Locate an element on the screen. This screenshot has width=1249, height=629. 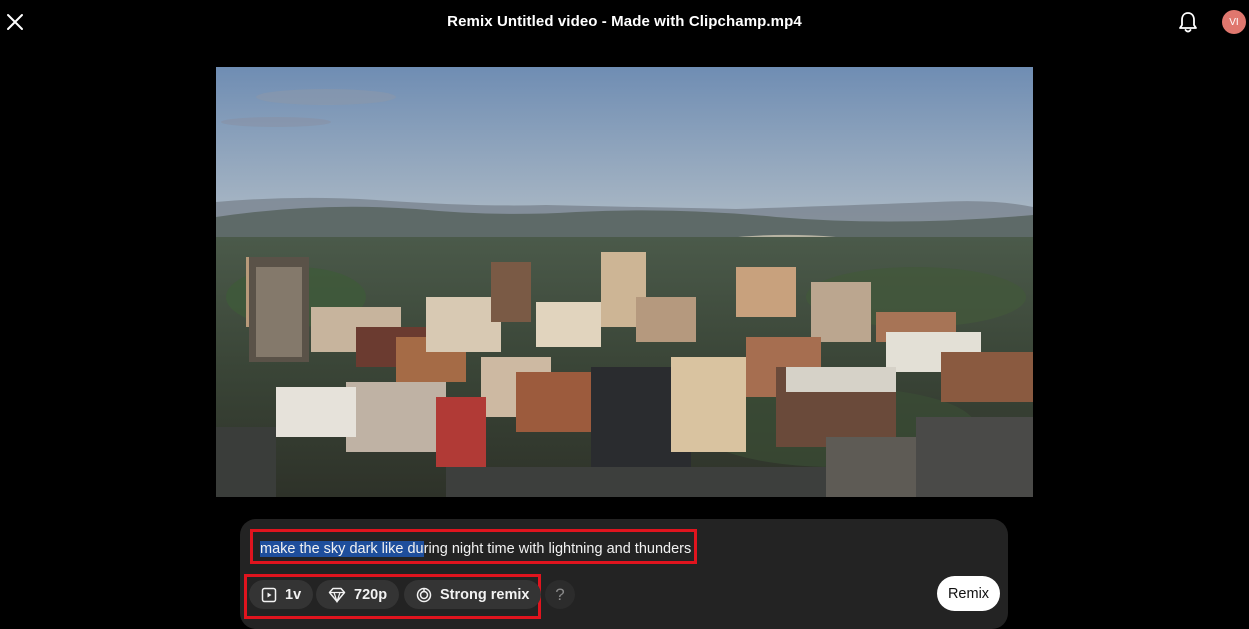
remix-strength-button: Strong remix is located at coordinates (473, 594).